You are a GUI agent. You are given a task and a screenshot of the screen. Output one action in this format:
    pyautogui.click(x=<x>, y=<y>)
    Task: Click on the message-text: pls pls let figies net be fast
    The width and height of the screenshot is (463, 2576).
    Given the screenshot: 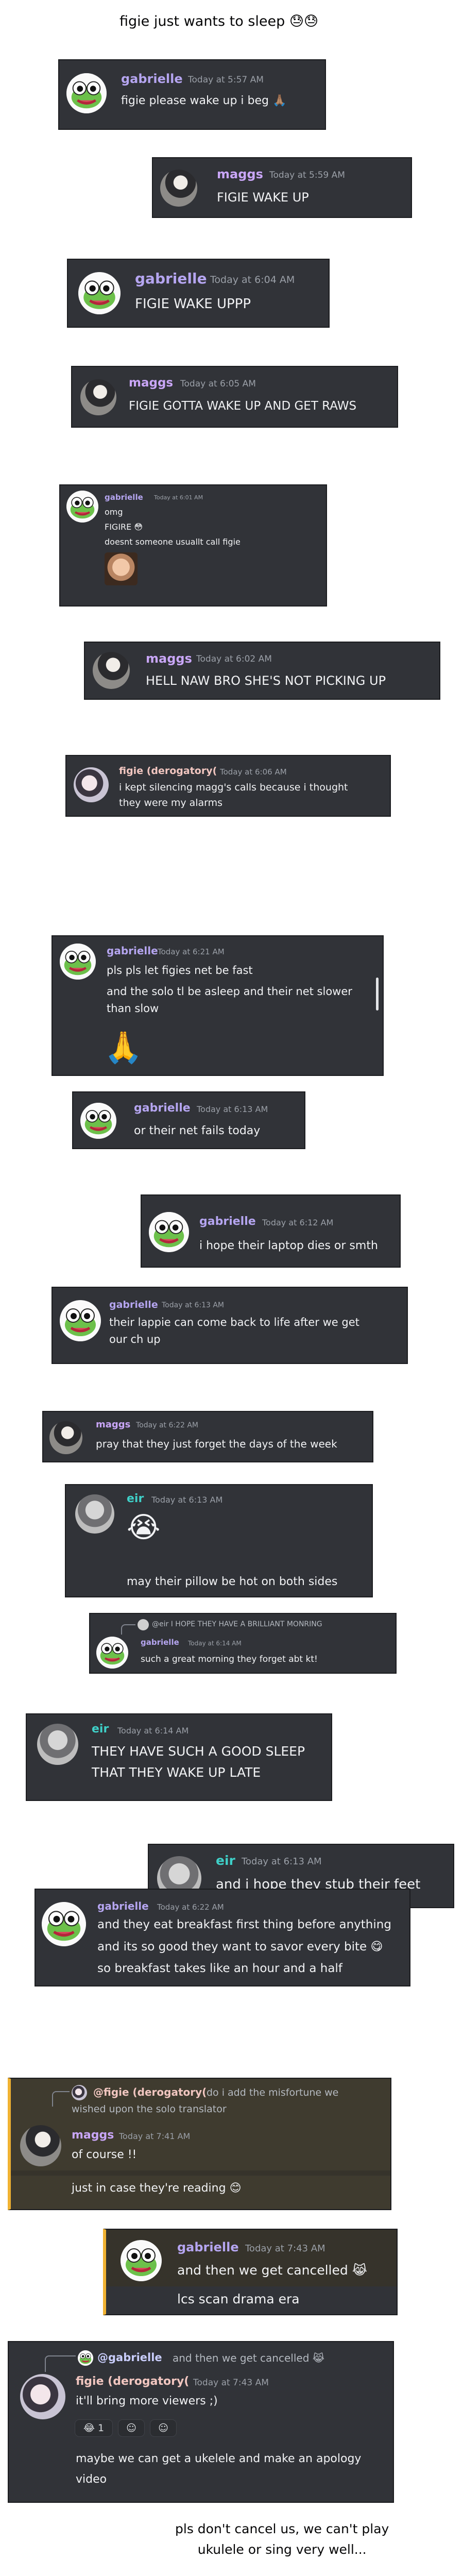 What is the action you would take?
    pyautogui.click(x=180, y=970)
    